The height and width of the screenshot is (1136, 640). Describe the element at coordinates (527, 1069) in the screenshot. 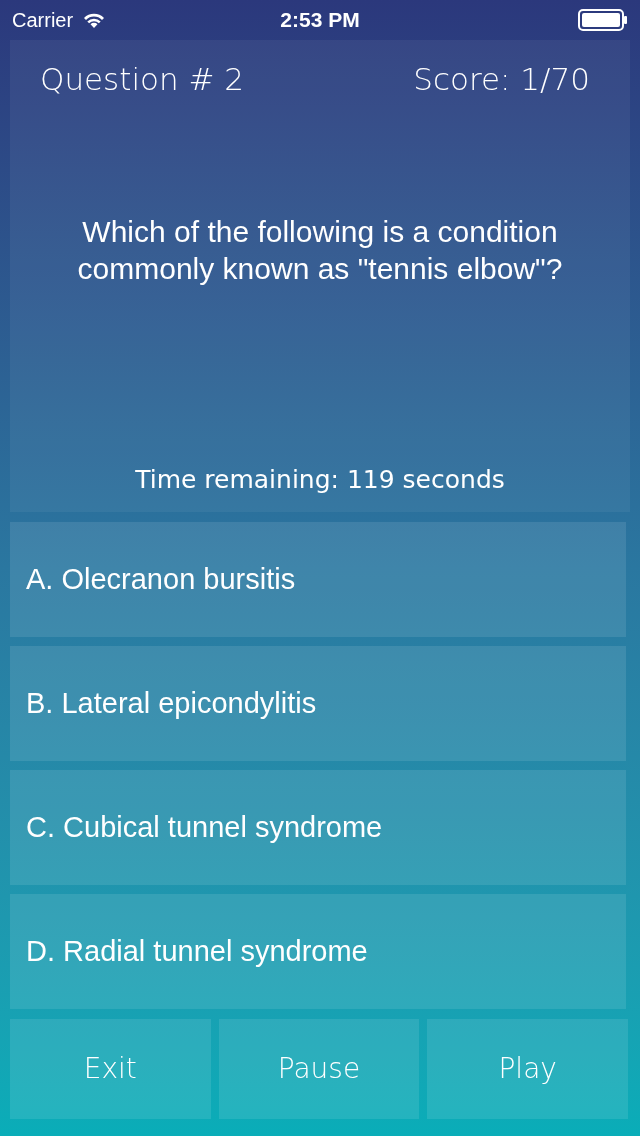

I see `control-button: Play` at that location.